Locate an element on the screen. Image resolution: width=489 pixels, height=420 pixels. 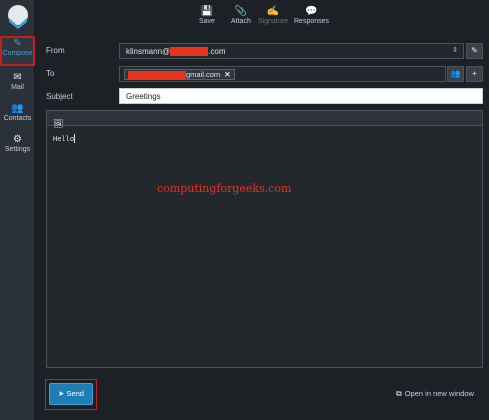
plus-icon: + is located at coordinates (474, 73).